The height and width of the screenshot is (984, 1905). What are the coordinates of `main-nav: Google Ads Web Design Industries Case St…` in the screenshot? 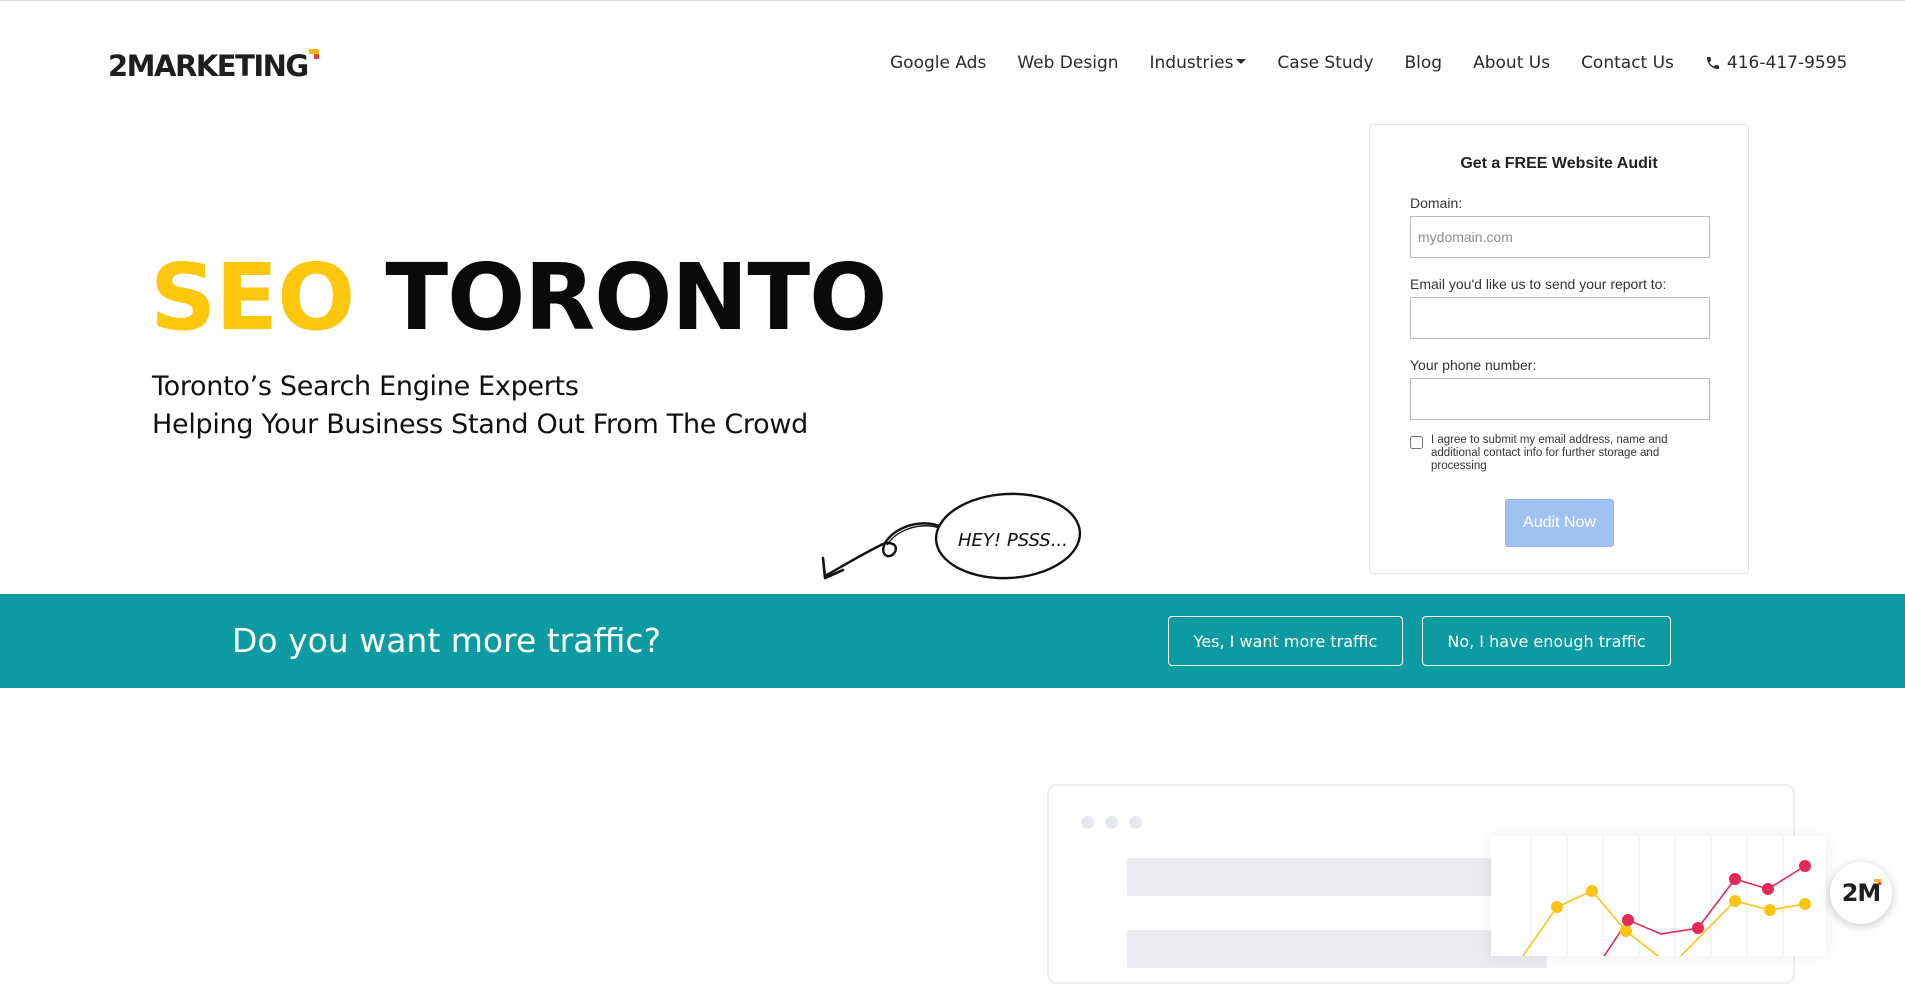 It's located at (1368, 63).